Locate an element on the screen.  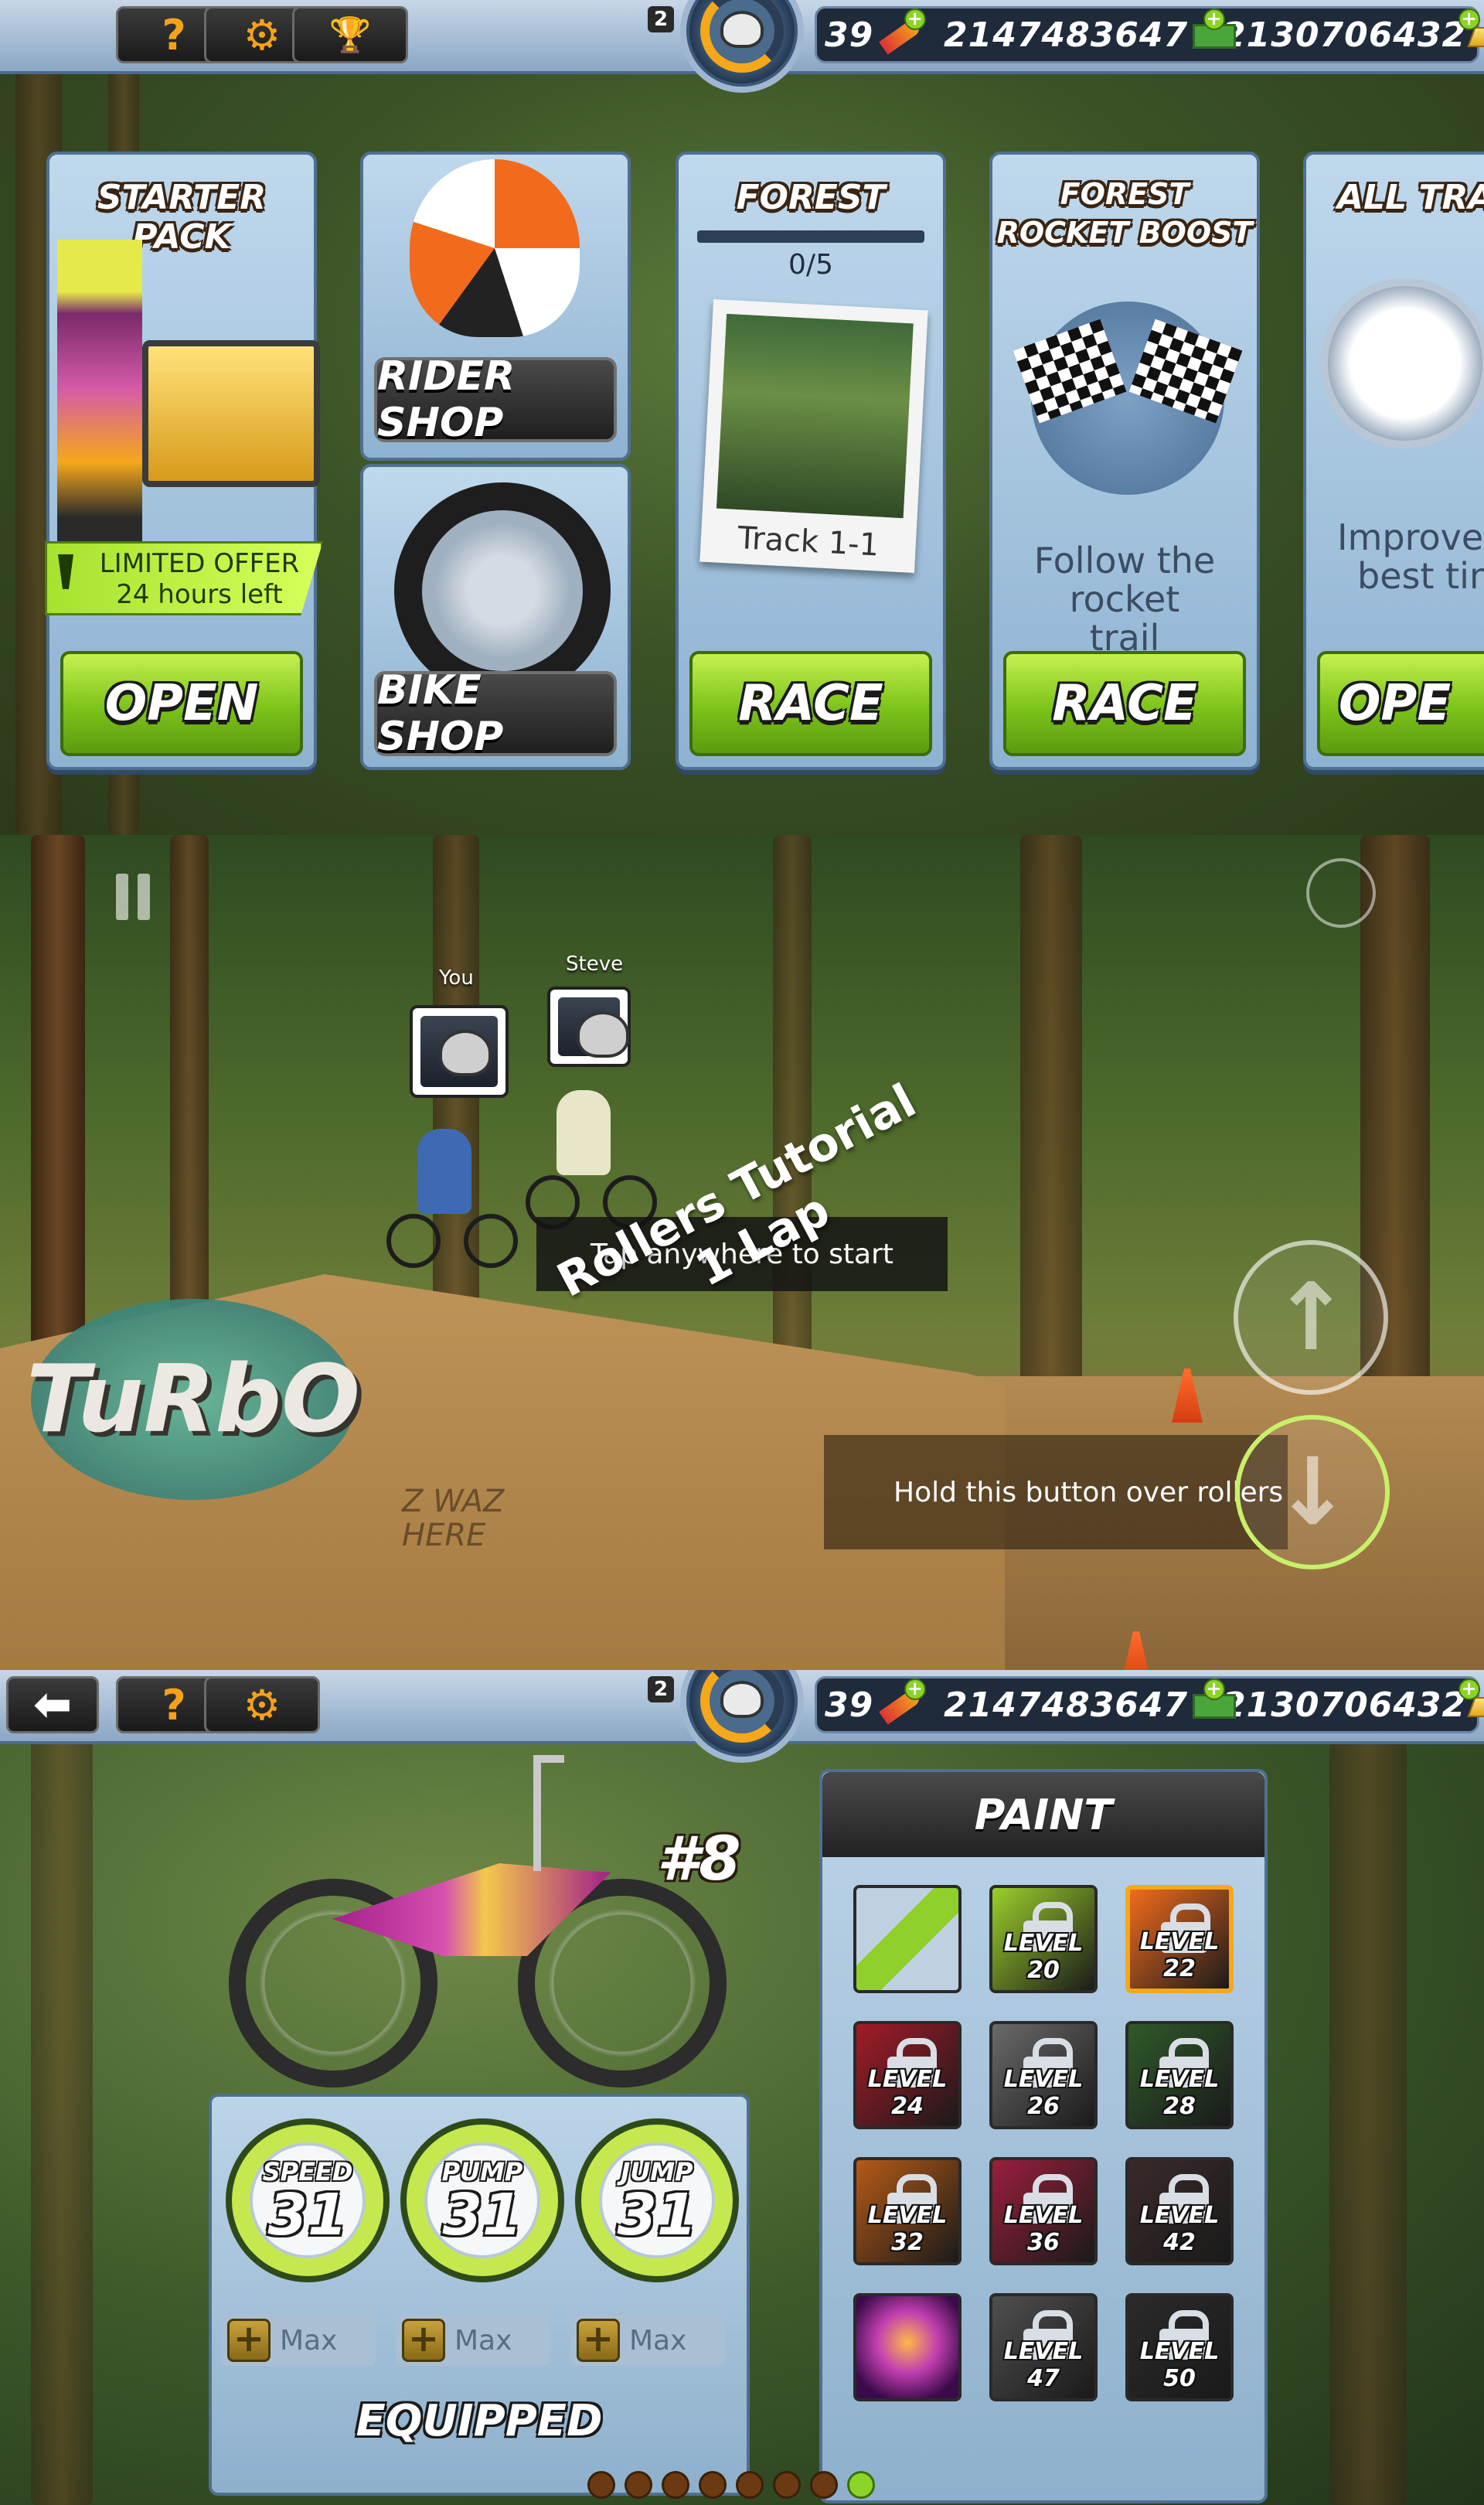
back-button: ⬅ is located at coordinates (52, 1704).